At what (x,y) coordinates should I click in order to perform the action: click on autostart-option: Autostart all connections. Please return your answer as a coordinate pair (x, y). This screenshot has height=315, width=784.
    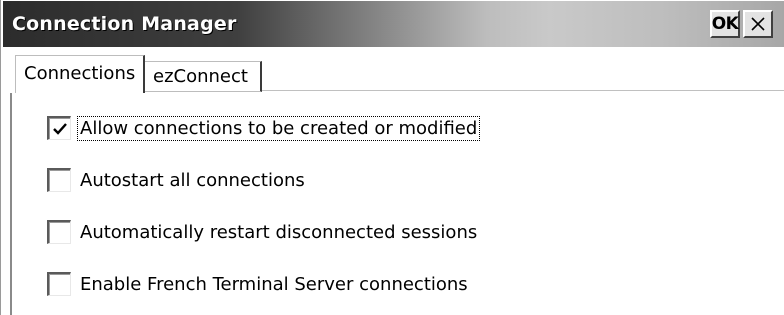
    Looking at the image, I should click on (177, 180).